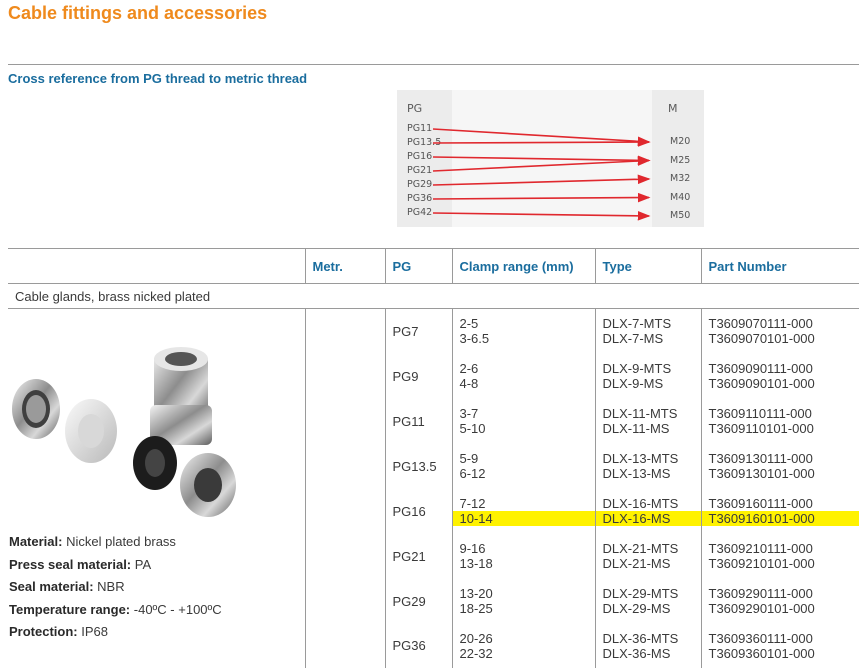  I want to click on type-value: DLX-9-MS, so click(633, 383).